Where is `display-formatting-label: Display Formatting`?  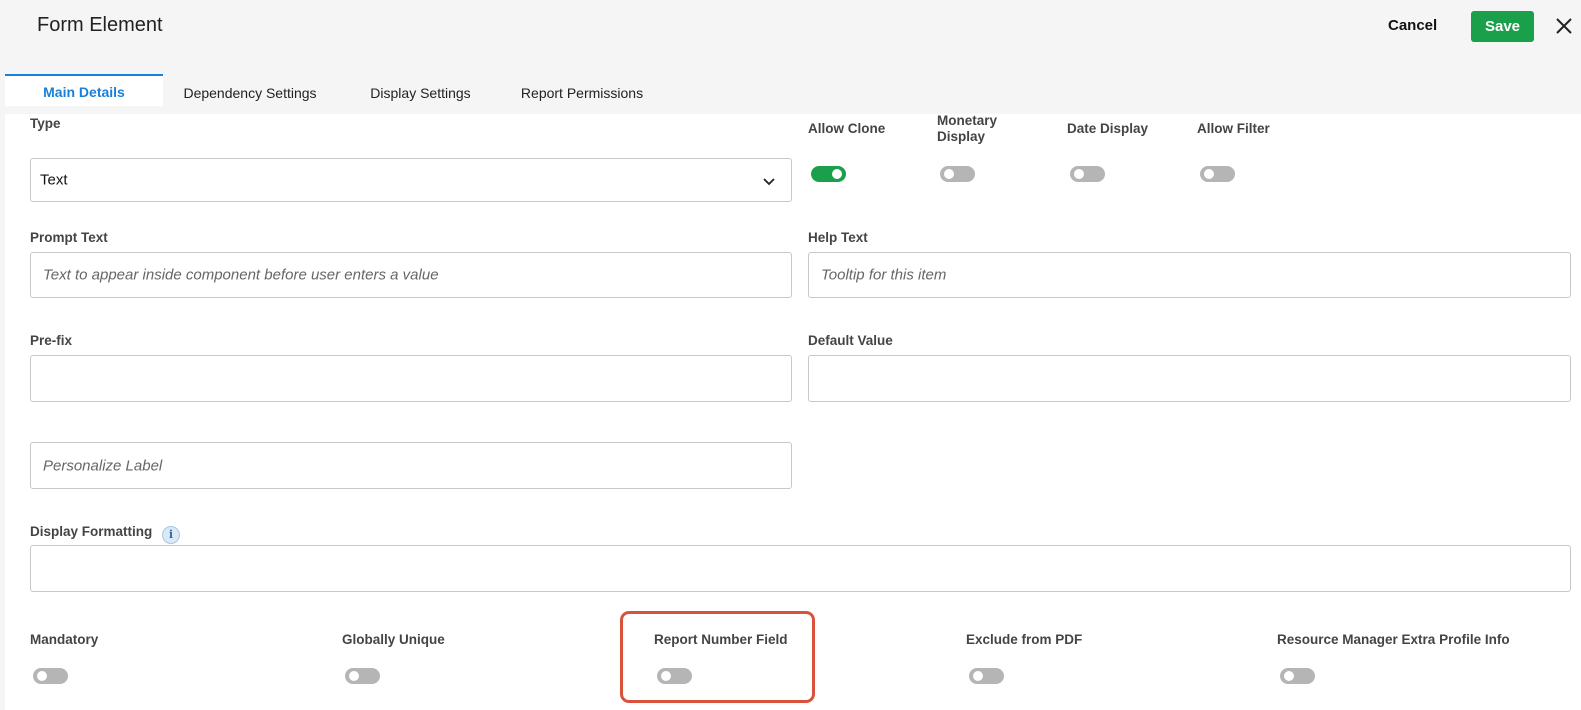
display-formatting-label: Display Formatting is located at coordinates (91, 531).